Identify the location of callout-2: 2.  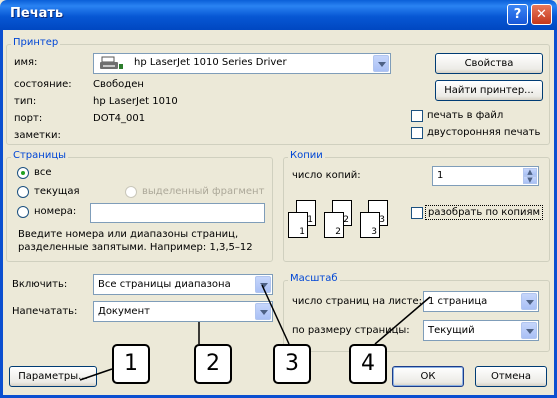
(213, 364).